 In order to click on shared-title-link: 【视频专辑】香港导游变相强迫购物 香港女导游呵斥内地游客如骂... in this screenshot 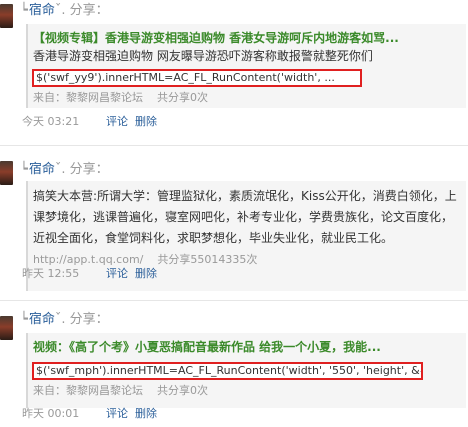, I will do `click(247, 38)`.